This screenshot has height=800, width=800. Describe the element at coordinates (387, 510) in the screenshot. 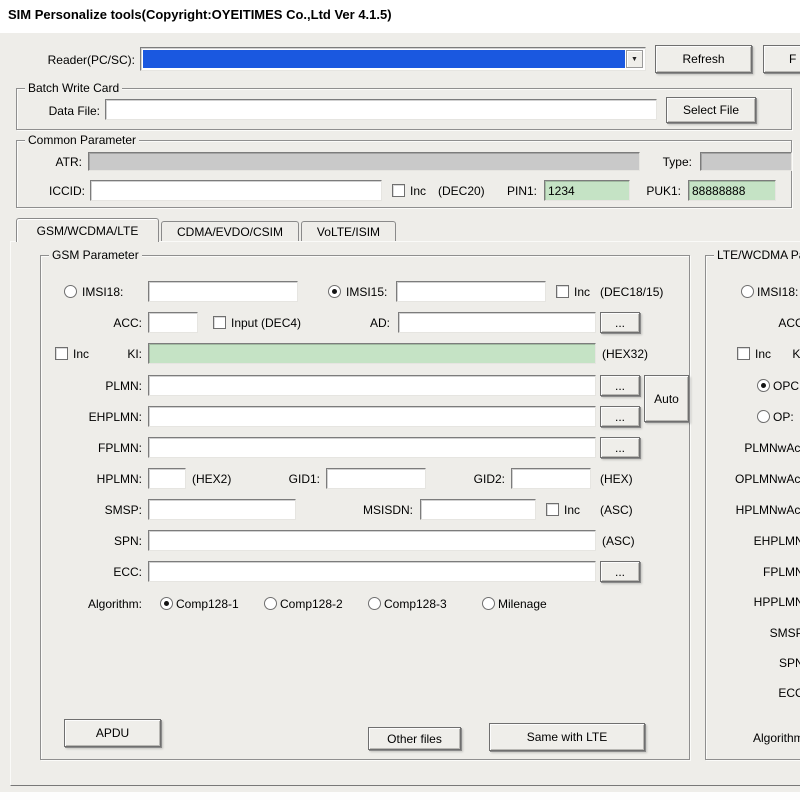

I see `msisdn-label: MSISDN:` at that location.